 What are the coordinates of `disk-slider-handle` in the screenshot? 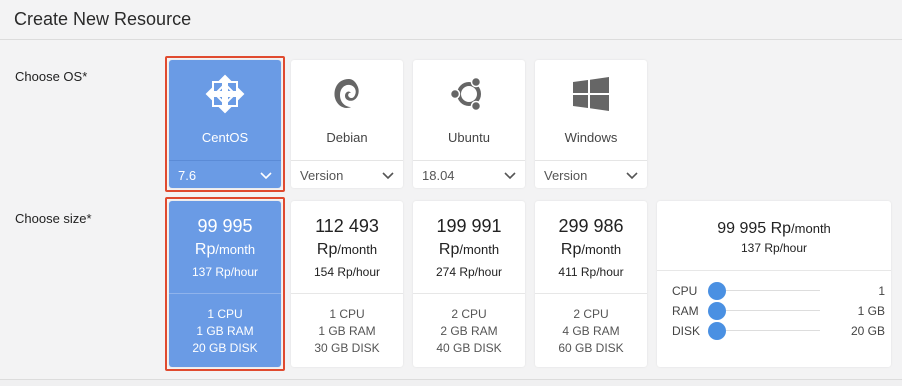 It's located at (717, 331).